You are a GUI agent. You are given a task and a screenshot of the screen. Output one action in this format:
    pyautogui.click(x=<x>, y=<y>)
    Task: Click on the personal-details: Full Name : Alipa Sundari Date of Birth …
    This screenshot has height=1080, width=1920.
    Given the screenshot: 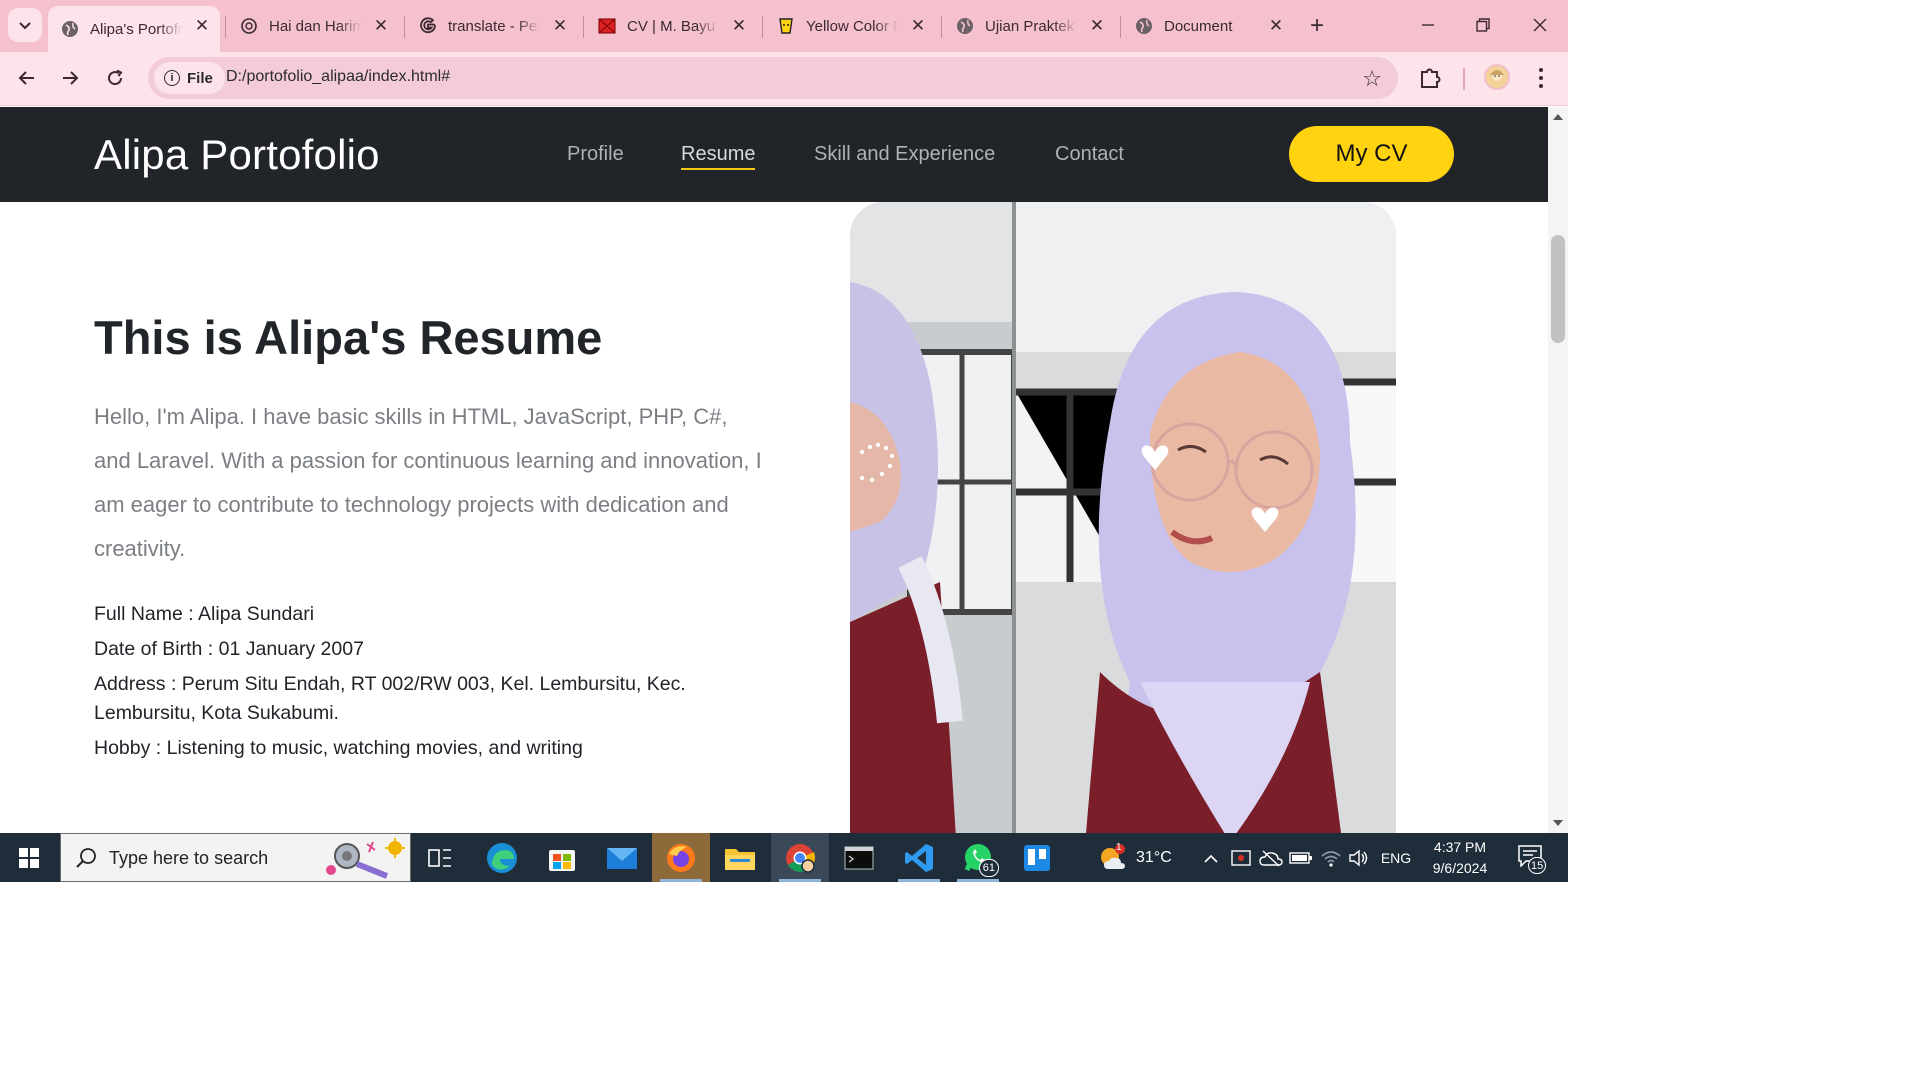 What is the action you would take?
    pyautogui.click(x=414, y=684)
    